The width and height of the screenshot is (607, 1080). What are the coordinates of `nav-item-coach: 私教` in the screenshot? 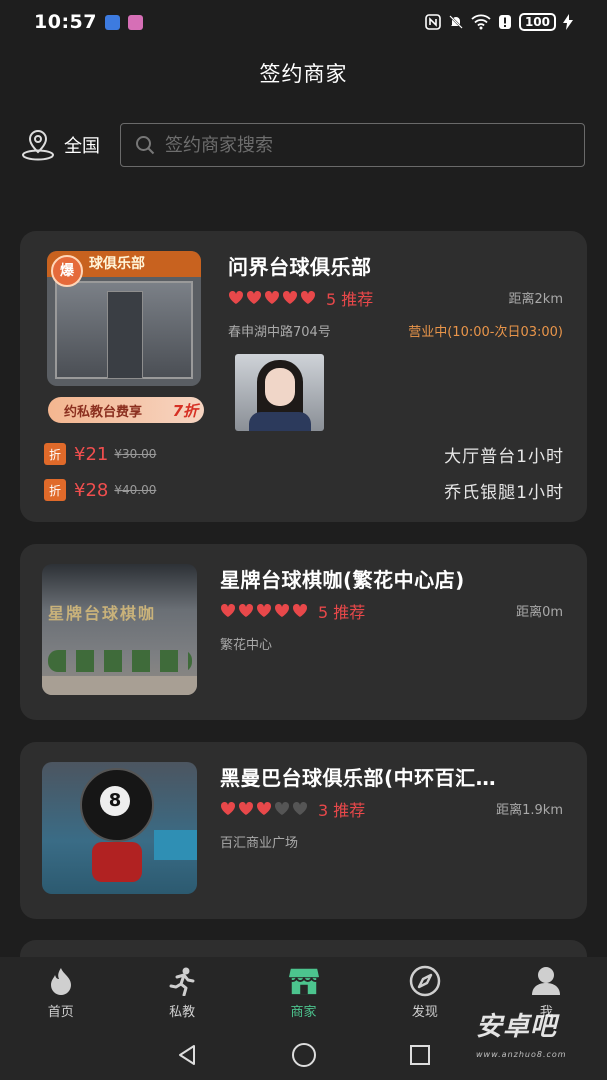 It's located at (181, 993).